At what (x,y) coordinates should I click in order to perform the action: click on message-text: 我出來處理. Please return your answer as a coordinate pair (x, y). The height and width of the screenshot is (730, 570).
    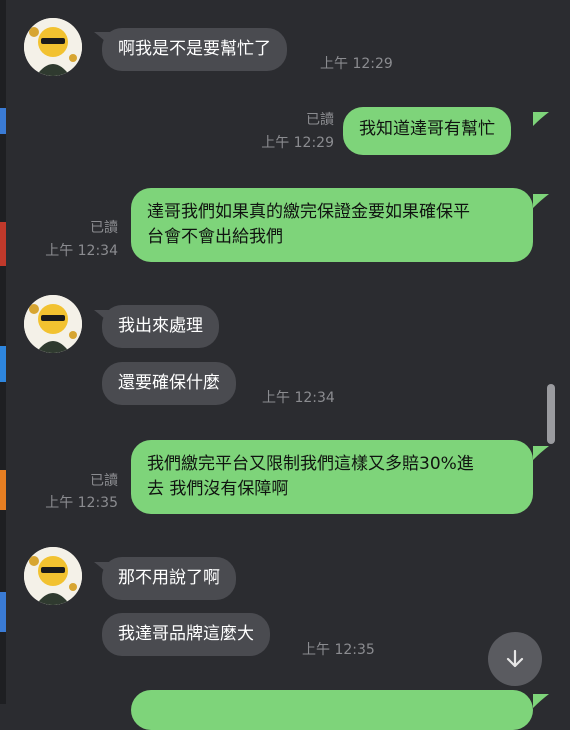
    Looking at the image, I should click on (160, 326).